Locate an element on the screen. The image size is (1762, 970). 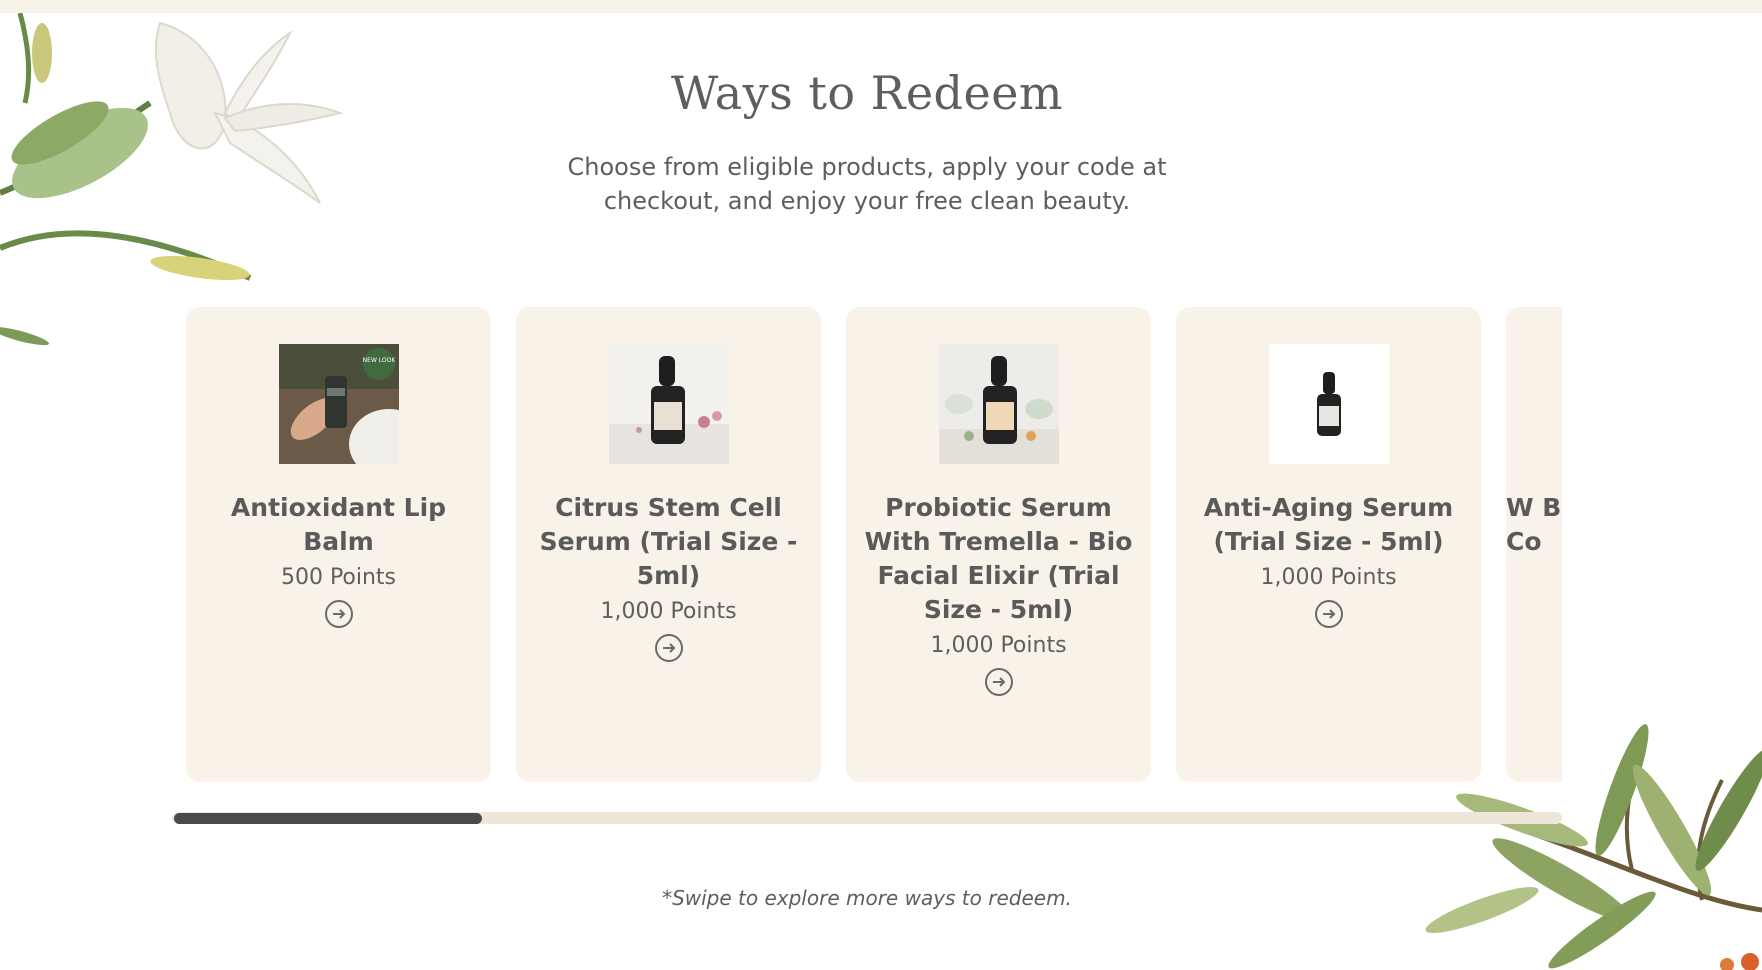
product-image-probiotic-serum is located at coordinates (999, 404).